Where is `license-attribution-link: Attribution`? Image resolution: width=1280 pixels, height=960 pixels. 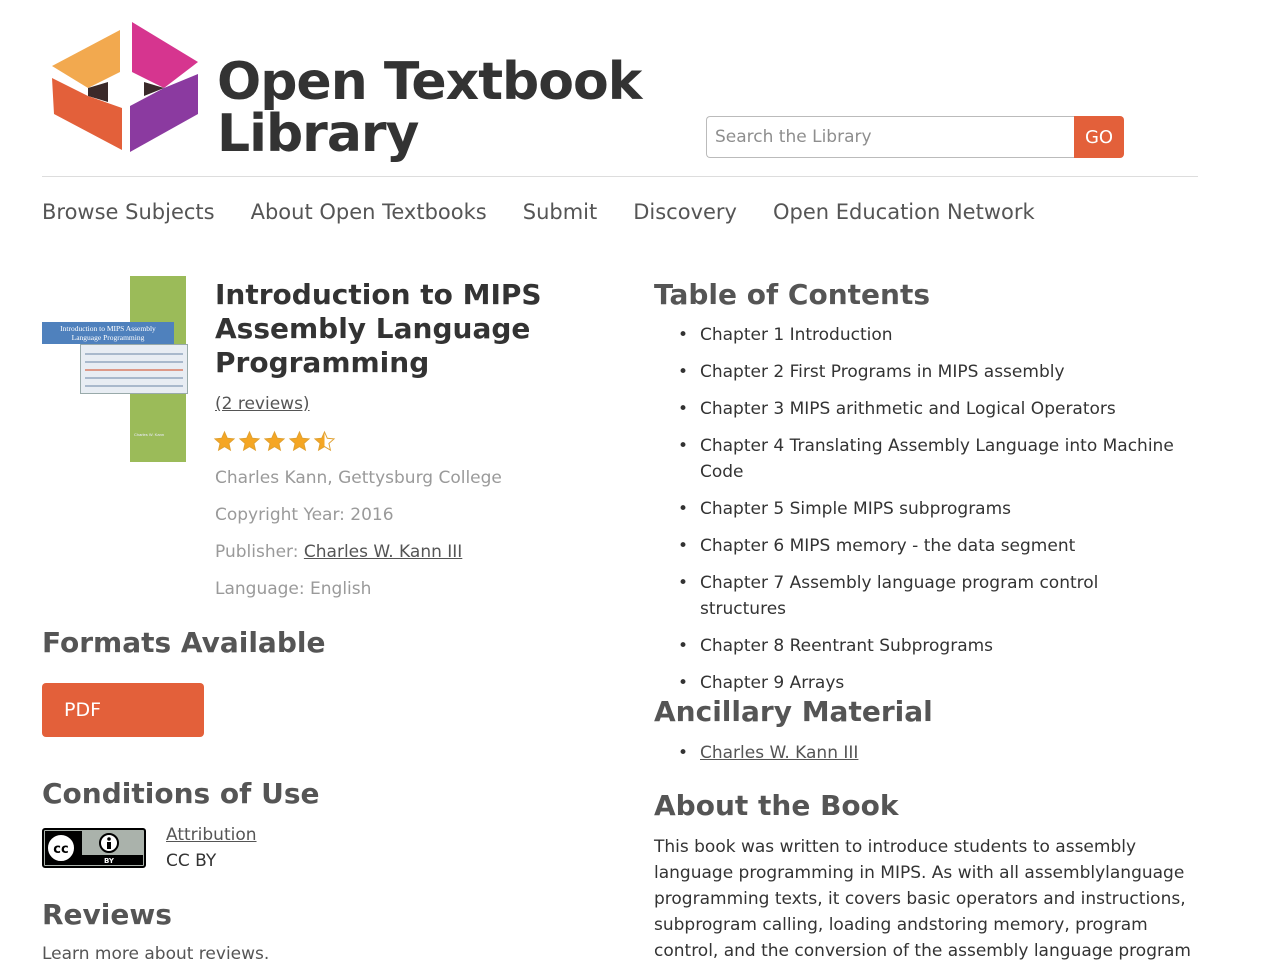
license-attribution-link: Attribution is located at coordinates (211, 835).